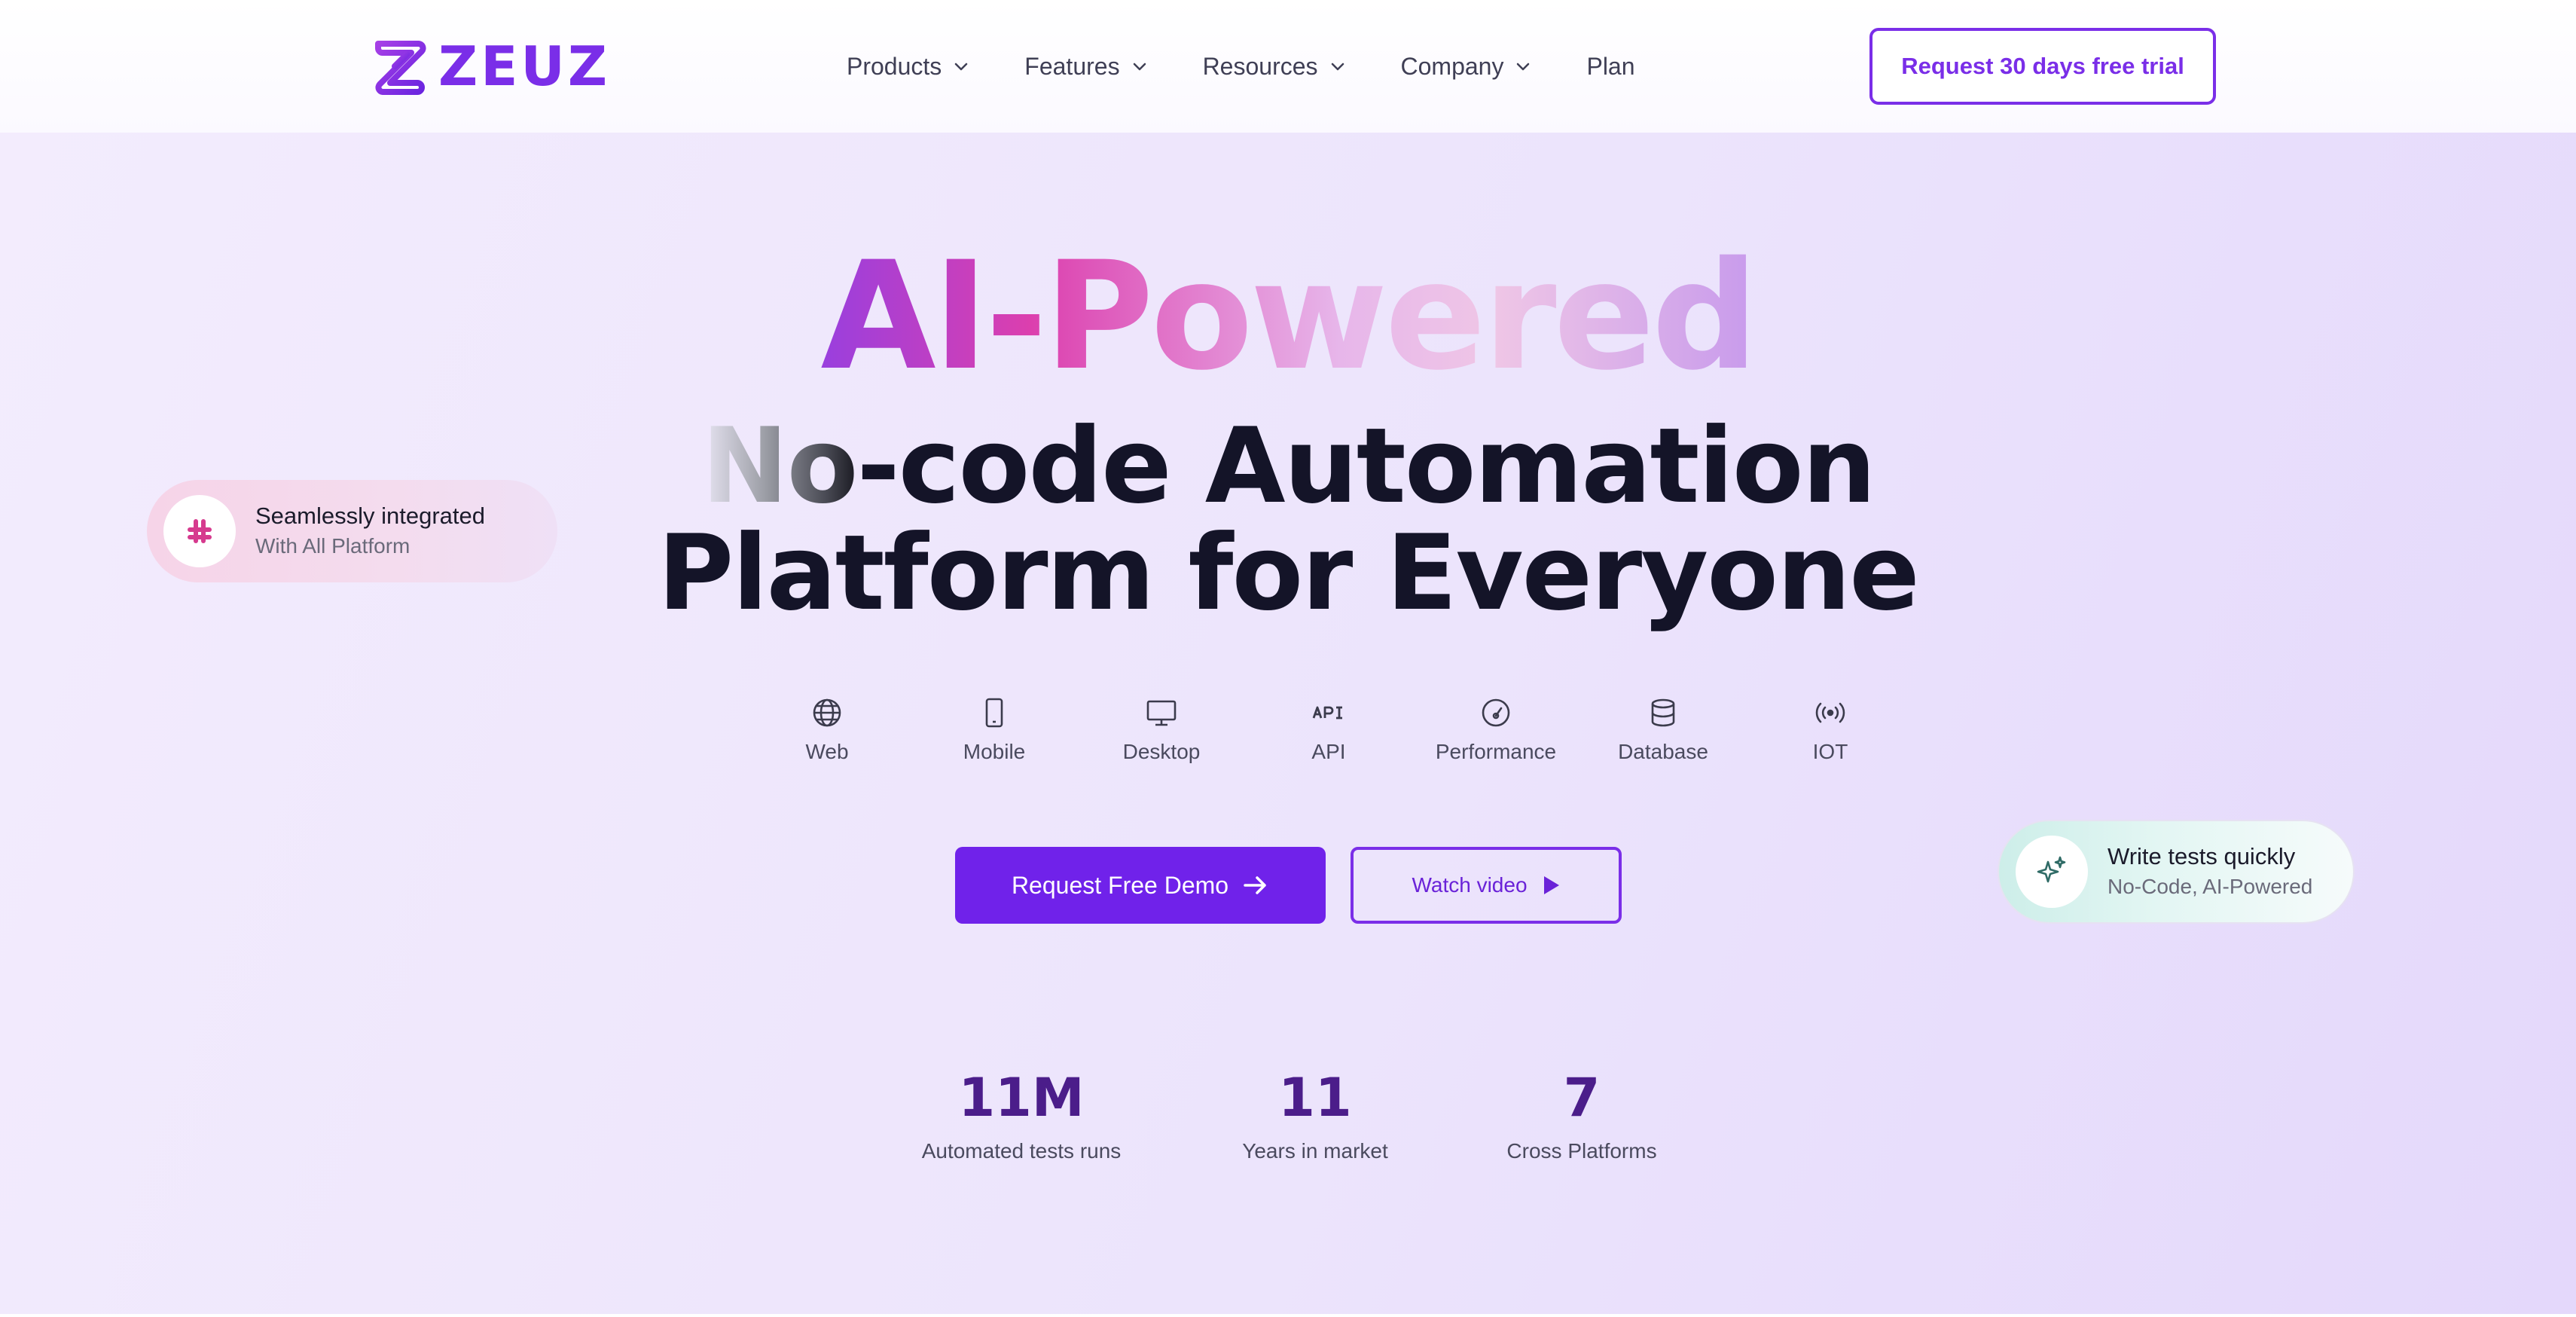  Describe the element at coordinates (1582, 1098) in the screenshot. I see `stat-value: 7` at that location.